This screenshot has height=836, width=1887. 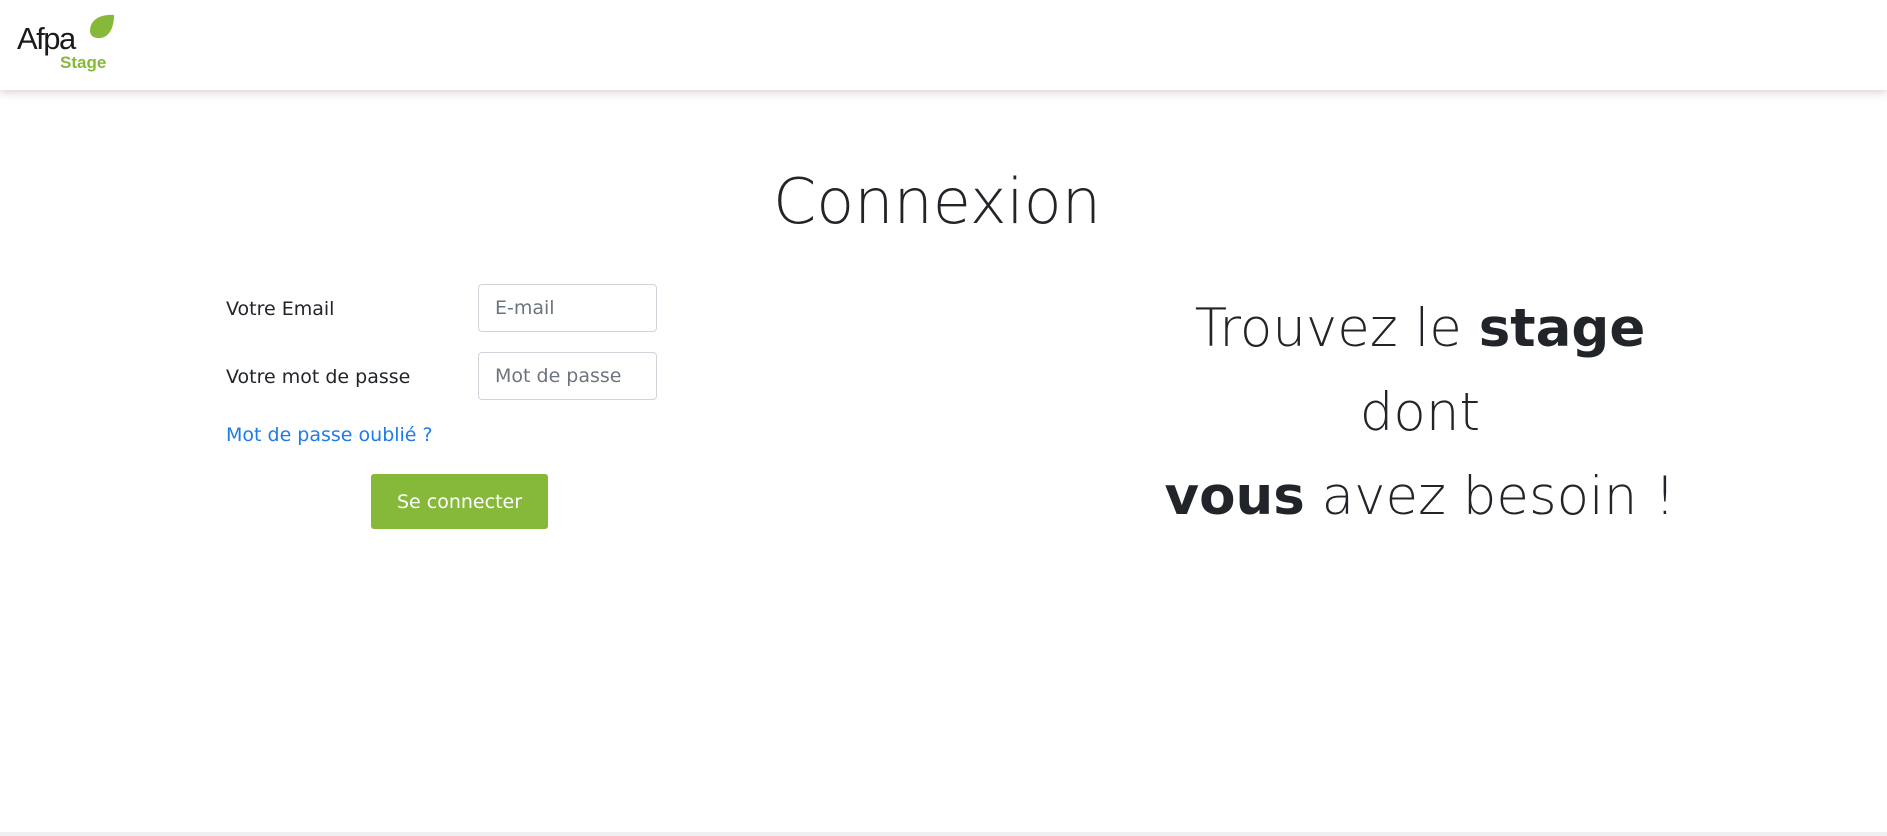 I want to click on tagline-text-3: avez besoin !, so click(x=1490, y=496).